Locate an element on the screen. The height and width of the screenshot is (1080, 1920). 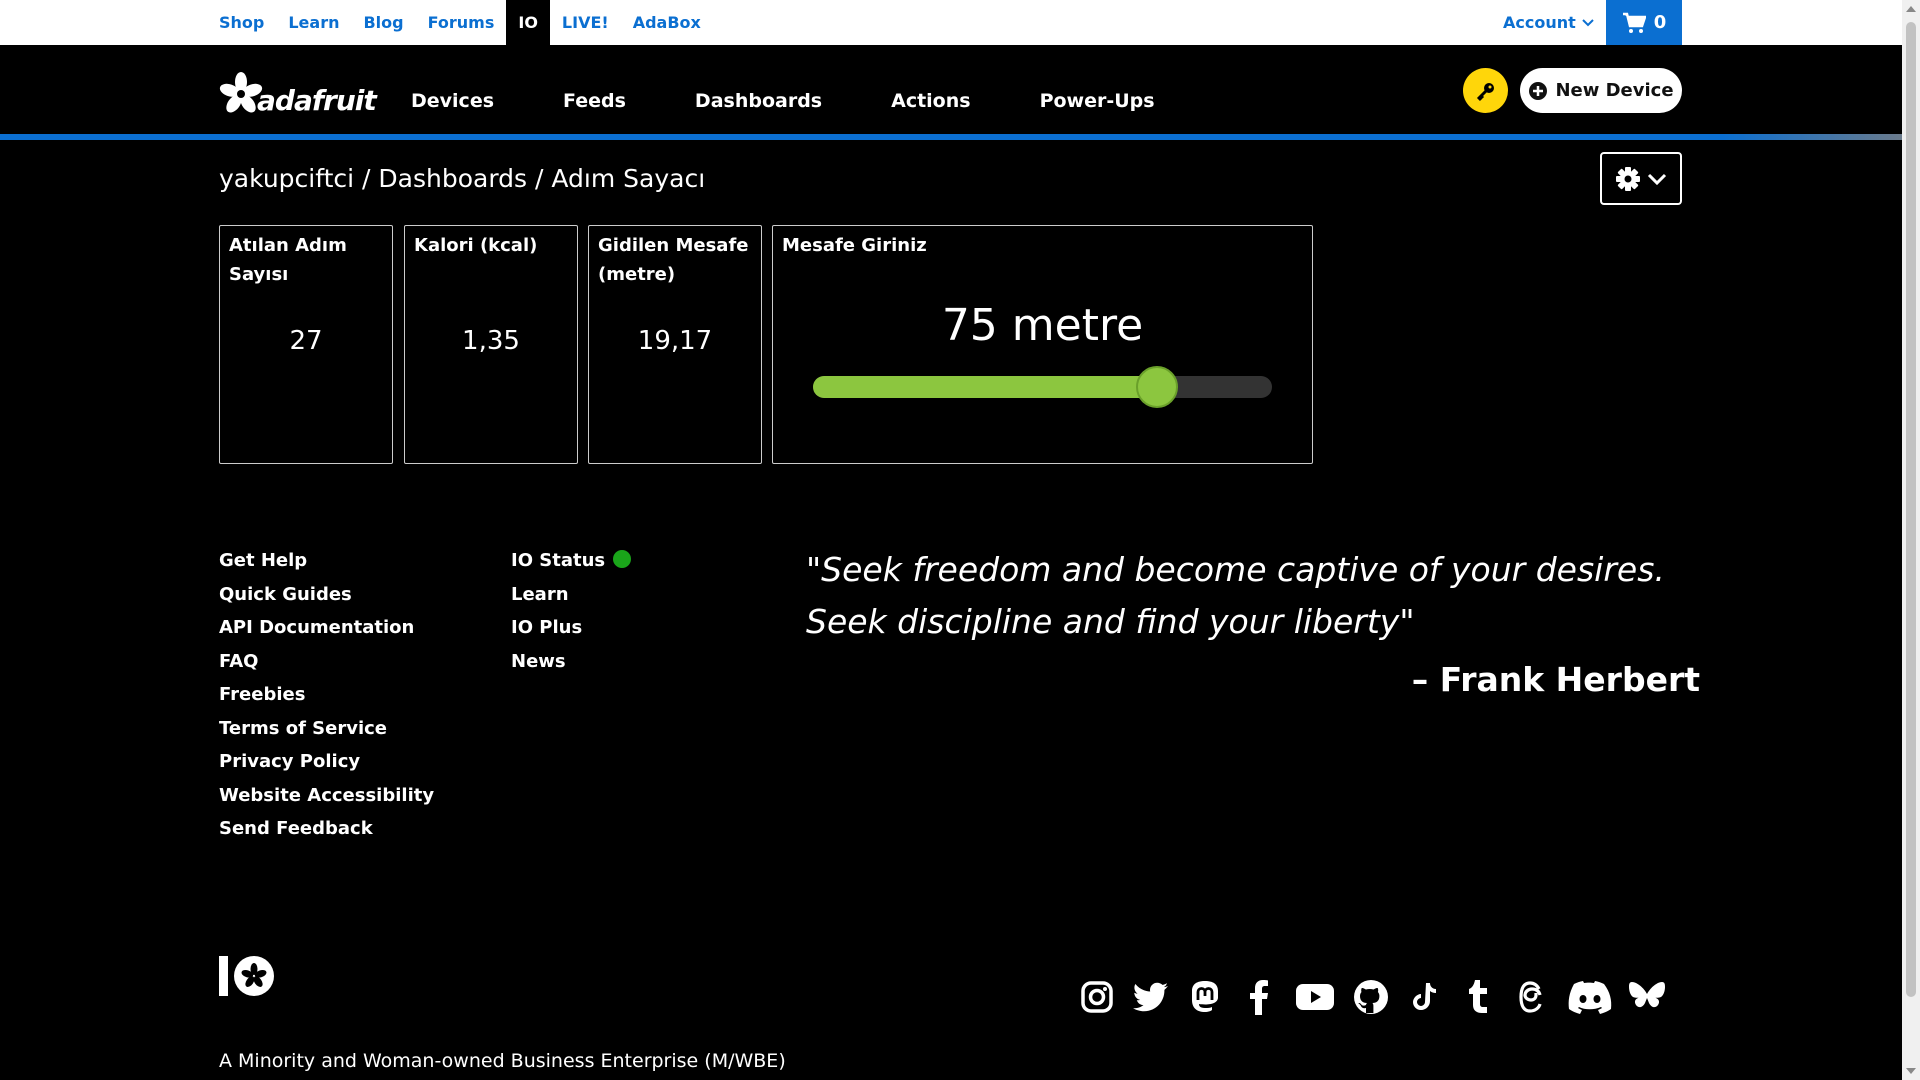
new-device-button: New Device is located at coordinates (1601, 90).